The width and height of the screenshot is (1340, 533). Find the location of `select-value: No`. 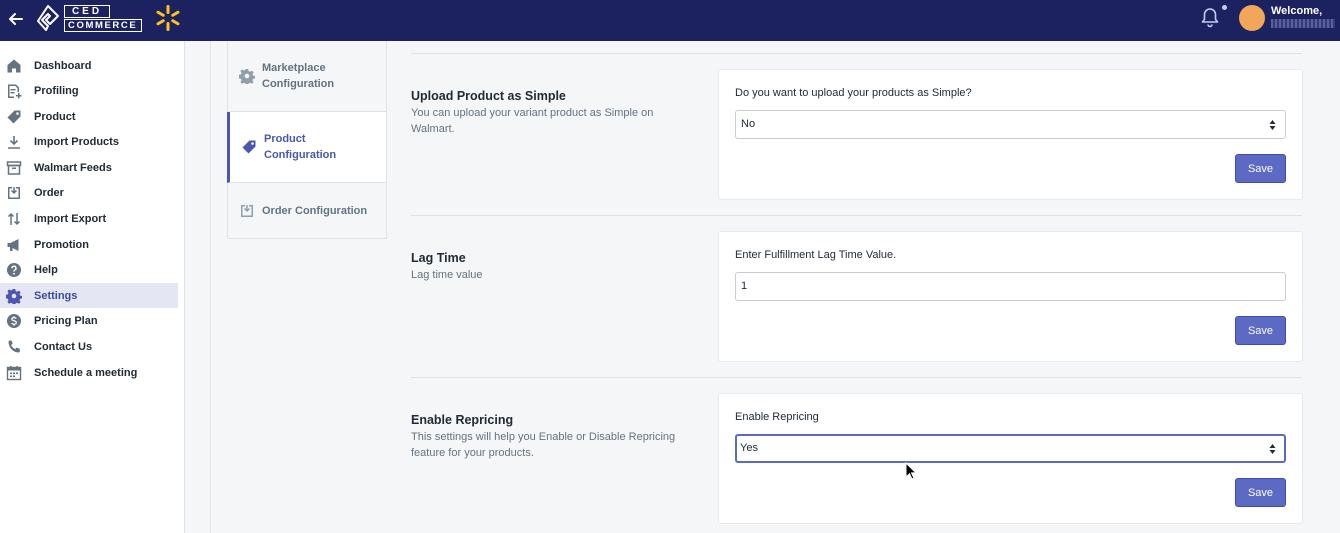

select-value: No is located at coordinates (748, 124).